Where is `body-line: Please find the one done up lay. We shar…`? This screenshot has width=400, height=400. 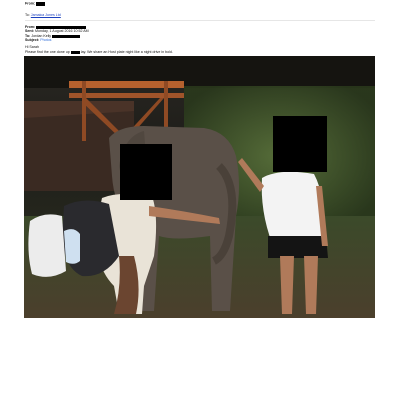
body-line: Please find the one done up lay. We shar… is located at coordinates (99, 52).